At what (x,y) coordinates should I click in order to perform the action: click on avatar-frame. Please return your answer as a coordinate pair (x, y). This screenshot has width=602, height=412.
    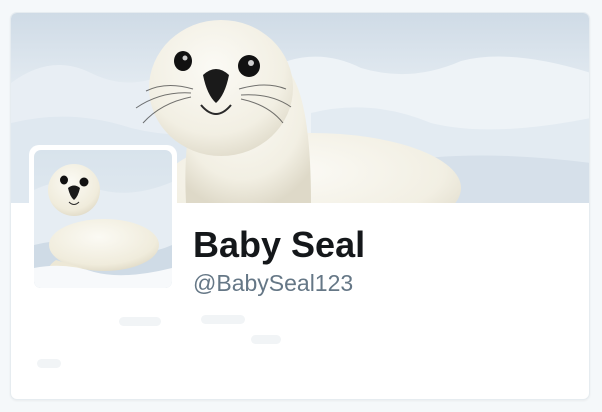
    Looking at the image, I should click on (103, 219).